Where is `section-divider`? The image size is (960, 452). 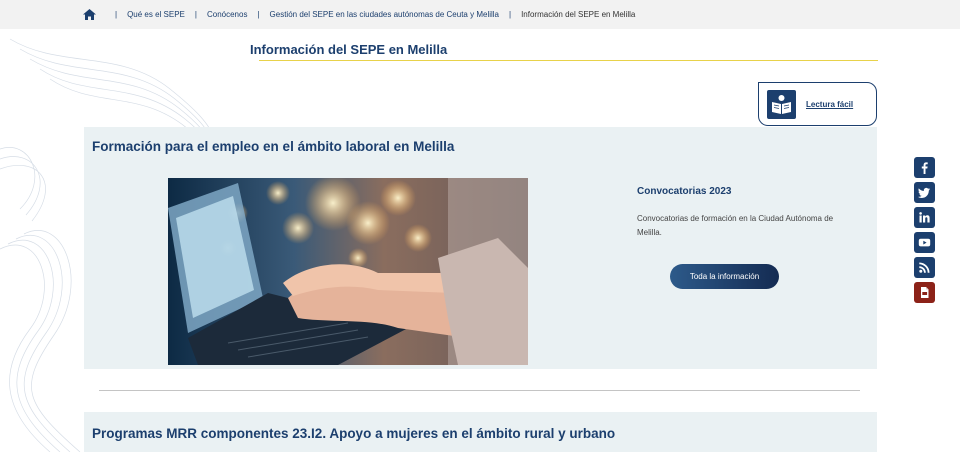 section-divider is located at coordinates (479, 390).